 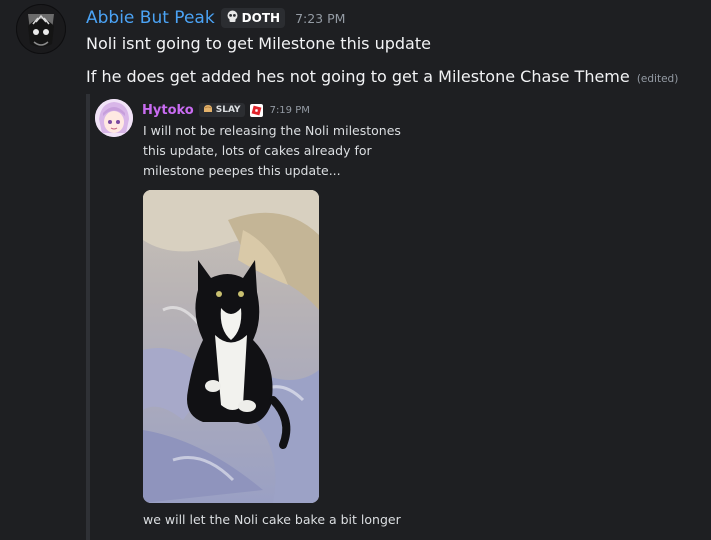 I want to click on cat-photo-image, so click(x=231, y=346).